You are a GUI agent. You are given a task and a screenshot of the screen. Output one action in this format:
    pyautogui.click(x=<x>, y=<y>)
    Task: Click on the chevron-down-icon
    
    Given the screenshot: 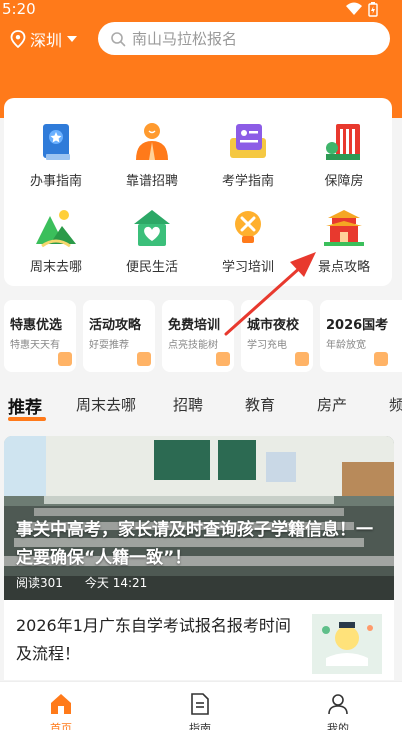 What is the action you would take?
    pyautogui.click(x=72, y=39)
    